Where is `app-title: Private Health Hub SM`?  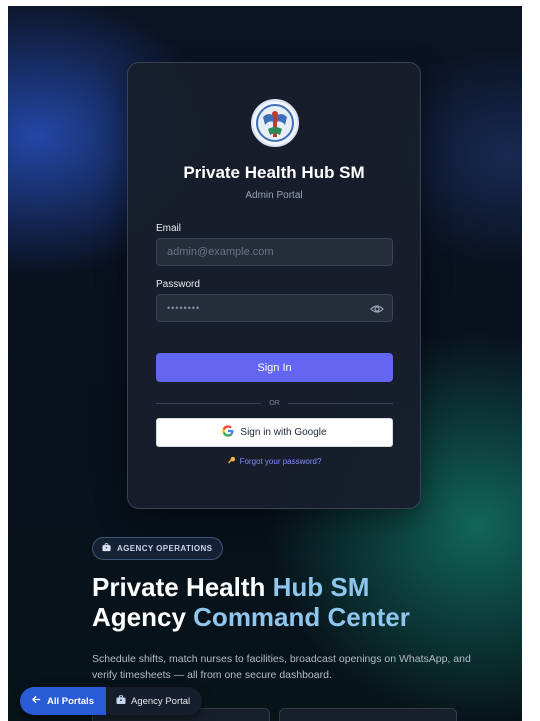
app-title: Private Health Hub SM is located at coordinates (274, 172).